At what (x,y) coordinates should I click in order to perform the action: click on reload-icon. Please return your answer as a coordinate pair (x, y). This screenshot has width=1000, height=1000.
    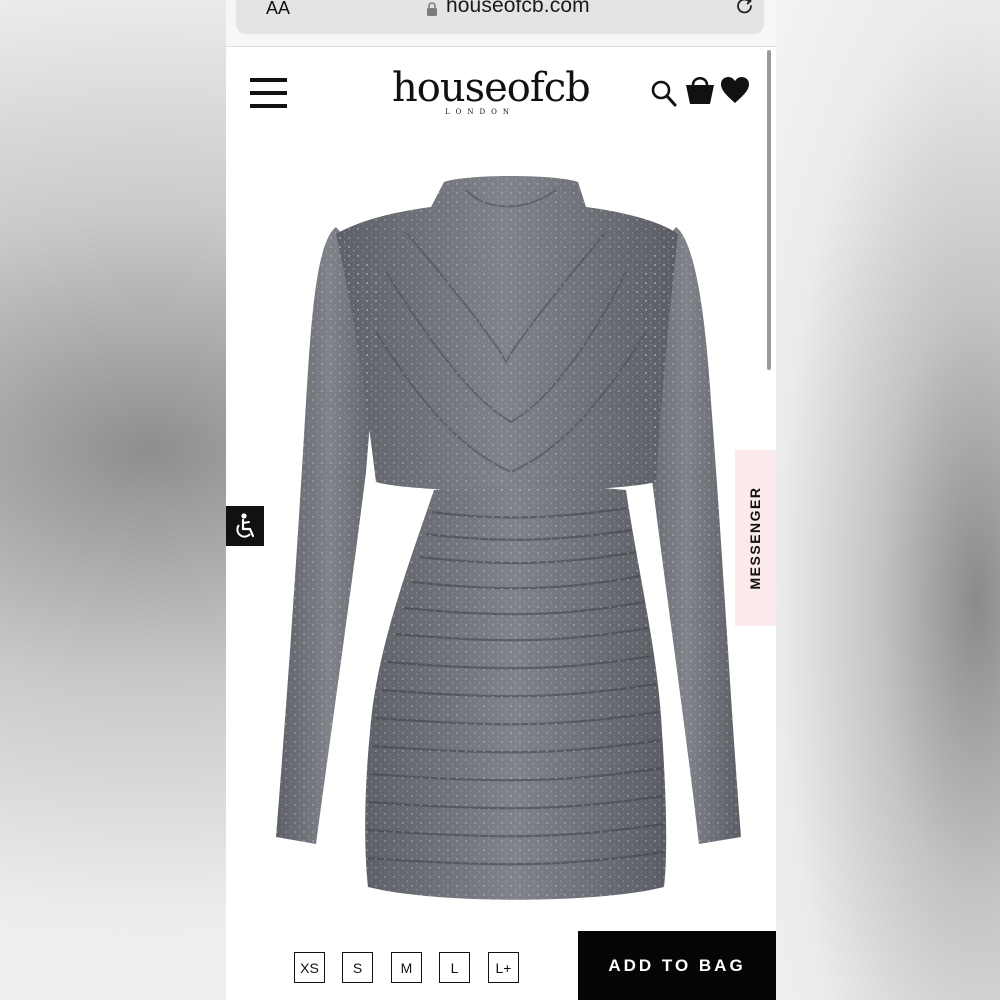
    Looking at the image, I should click on (745, 8).